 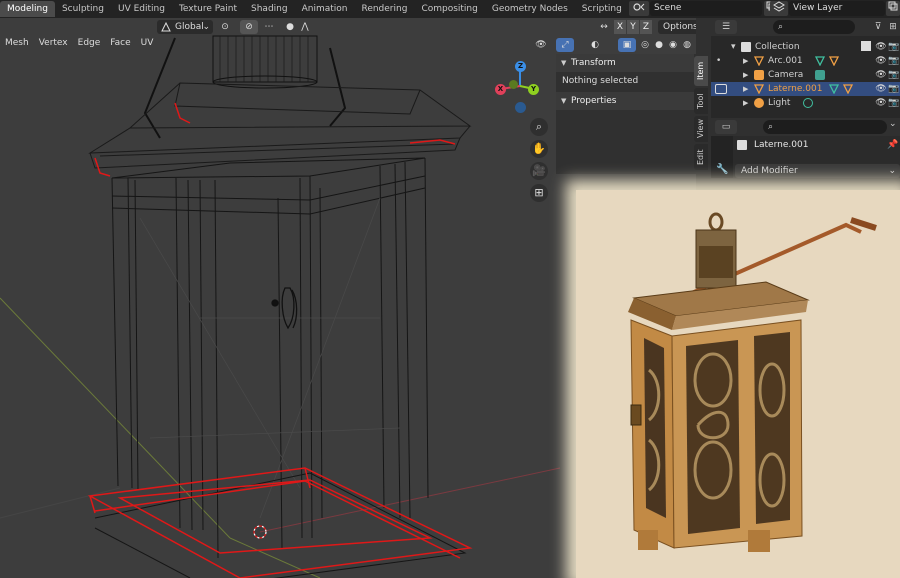 I want to click on add-modifier-label: Add Modifier, so click(x=769, y=171).